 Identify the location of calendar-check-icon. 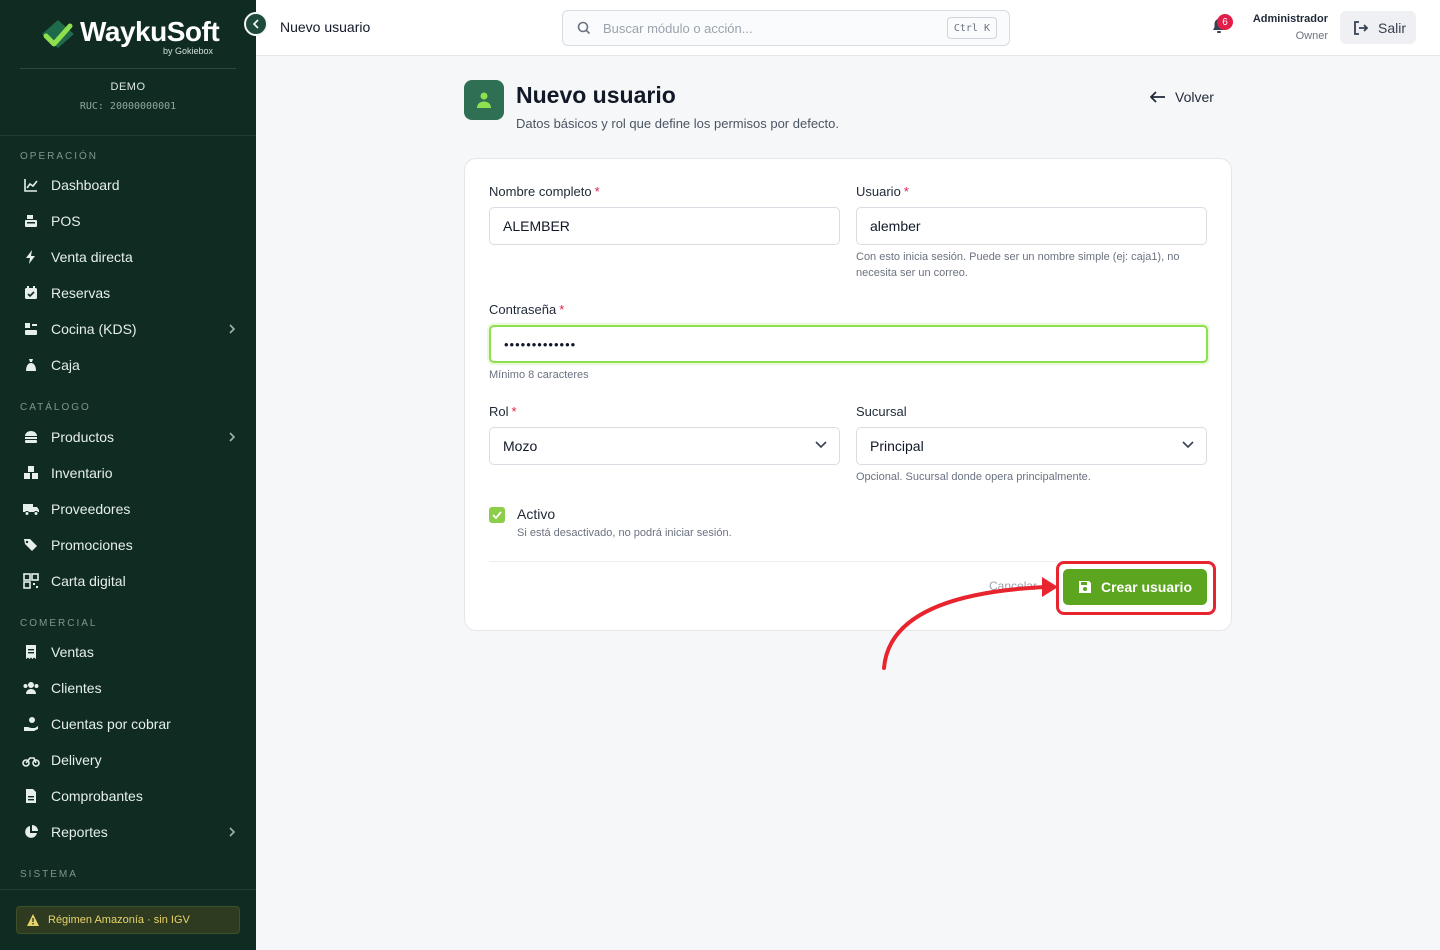
(31, 293).